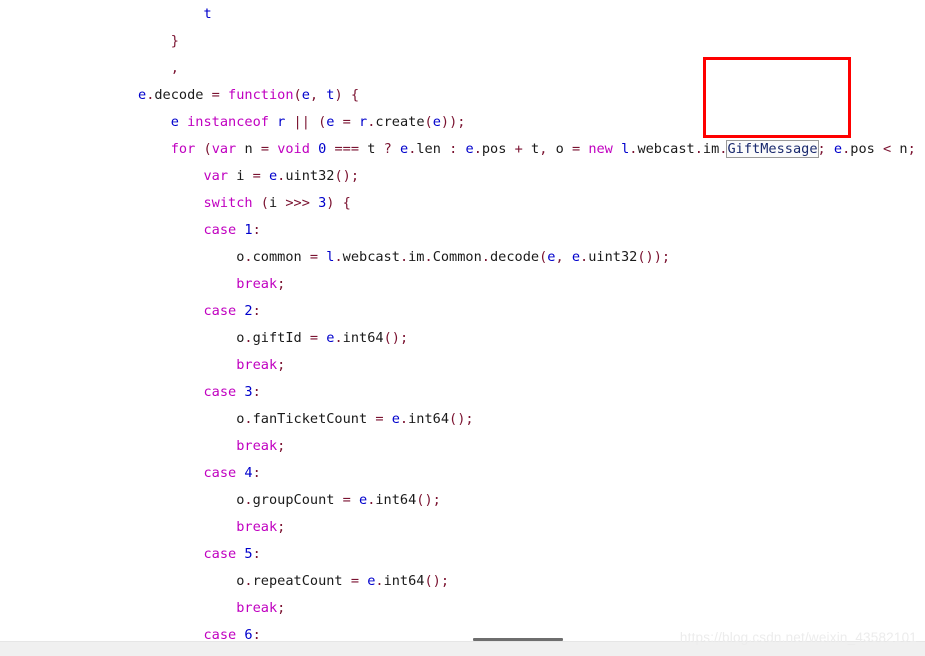 This screenshot has width=925, height=656. Describe the element at coordinates (428, 149) in the screenshot. I see `code-token: len` at that location.